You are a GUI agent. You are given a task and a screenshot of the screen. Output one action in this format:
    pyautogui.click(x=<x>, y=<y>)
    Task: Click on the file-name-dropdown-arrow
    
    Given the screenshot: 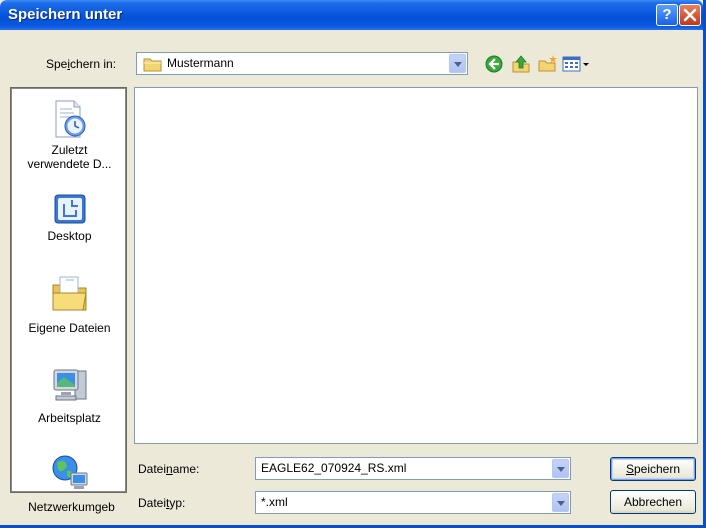 What is the action you would take?
    pyautogui.click(x=560, y=468)
    